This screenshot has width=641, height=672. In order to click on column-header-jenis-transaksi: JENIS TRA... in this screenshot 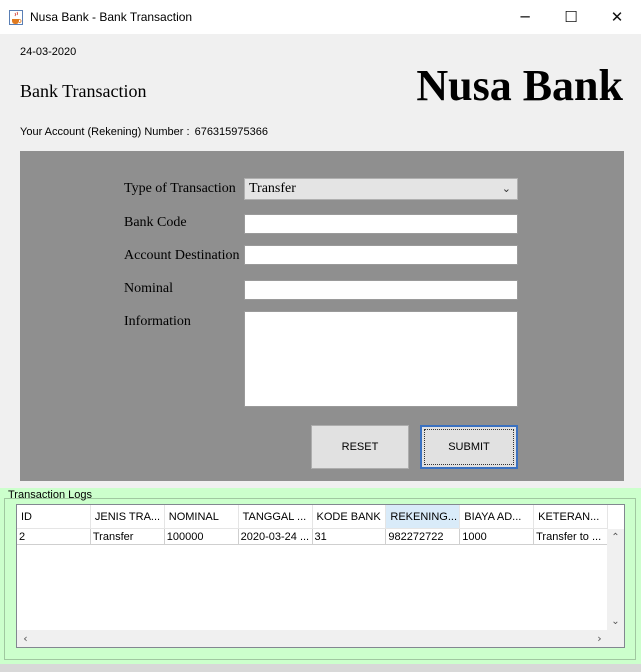, I will do `click(127, 517)`.